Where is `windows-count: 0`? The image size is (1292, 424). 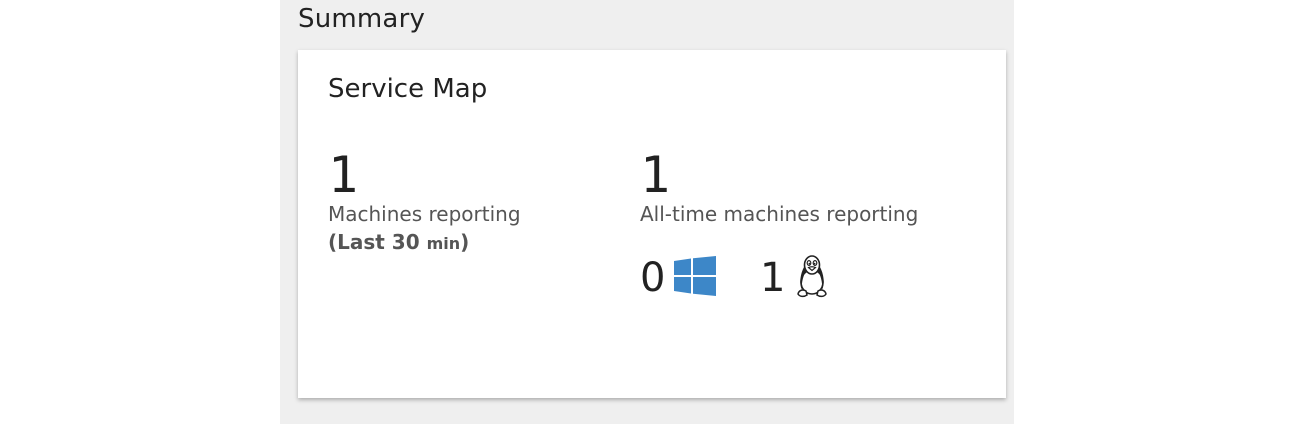 windows-count: 0 is located at coordinates (653, 278).